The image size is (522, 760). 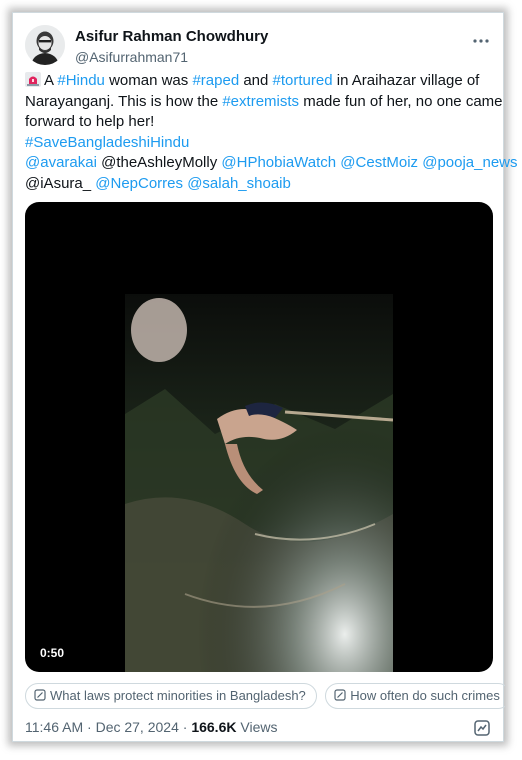 What do you see at coordinates (258, 143) in the screenshot?
I see `tweet-text-line: #SaveBangladeshiHindu` at bounding box center [258, 143].